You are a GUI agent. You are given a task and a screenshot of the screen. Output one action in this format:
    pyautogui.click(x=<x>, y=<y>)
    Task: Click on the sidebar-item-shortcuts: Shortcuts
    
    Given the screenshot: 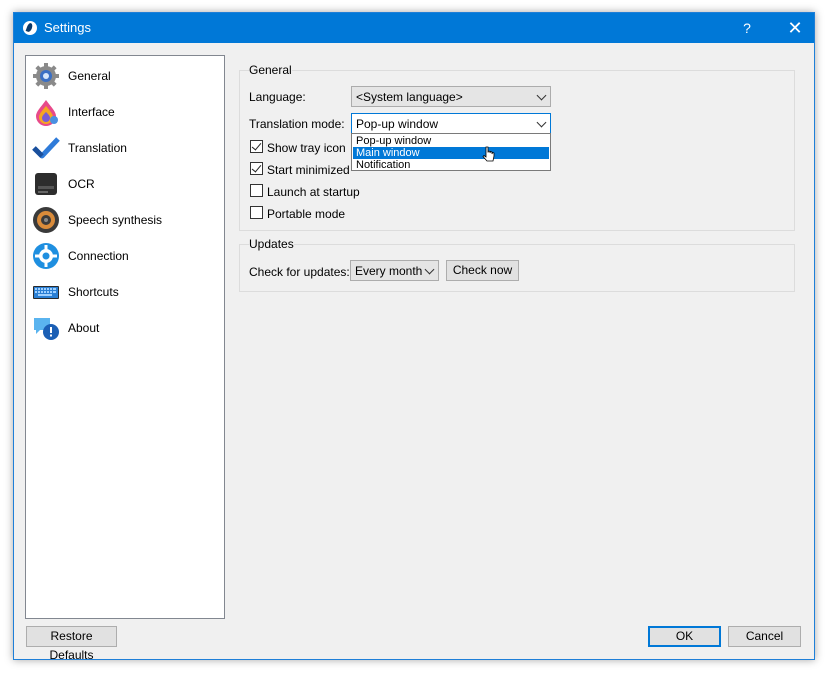 What is the action you would take?
    pyautogui.click(x=125, y=292)
    